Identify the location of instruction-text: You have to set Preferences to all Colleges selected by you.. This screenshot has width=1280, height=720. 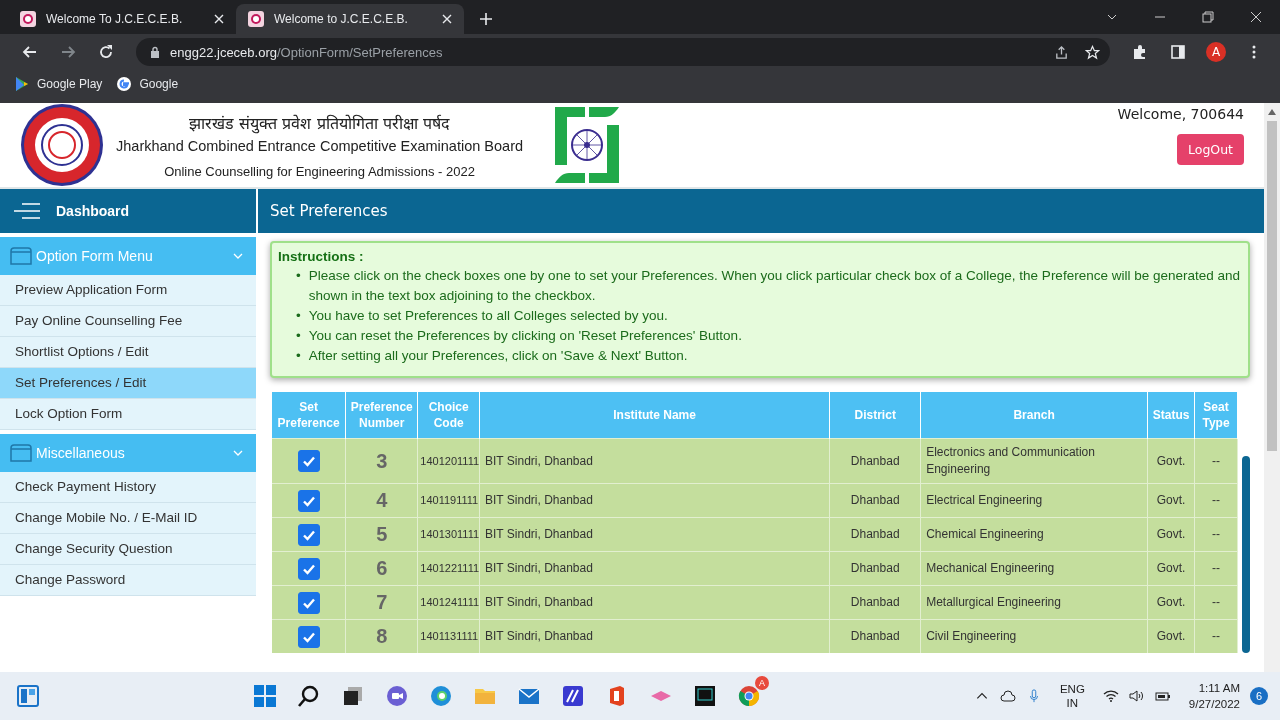
(488, 316).